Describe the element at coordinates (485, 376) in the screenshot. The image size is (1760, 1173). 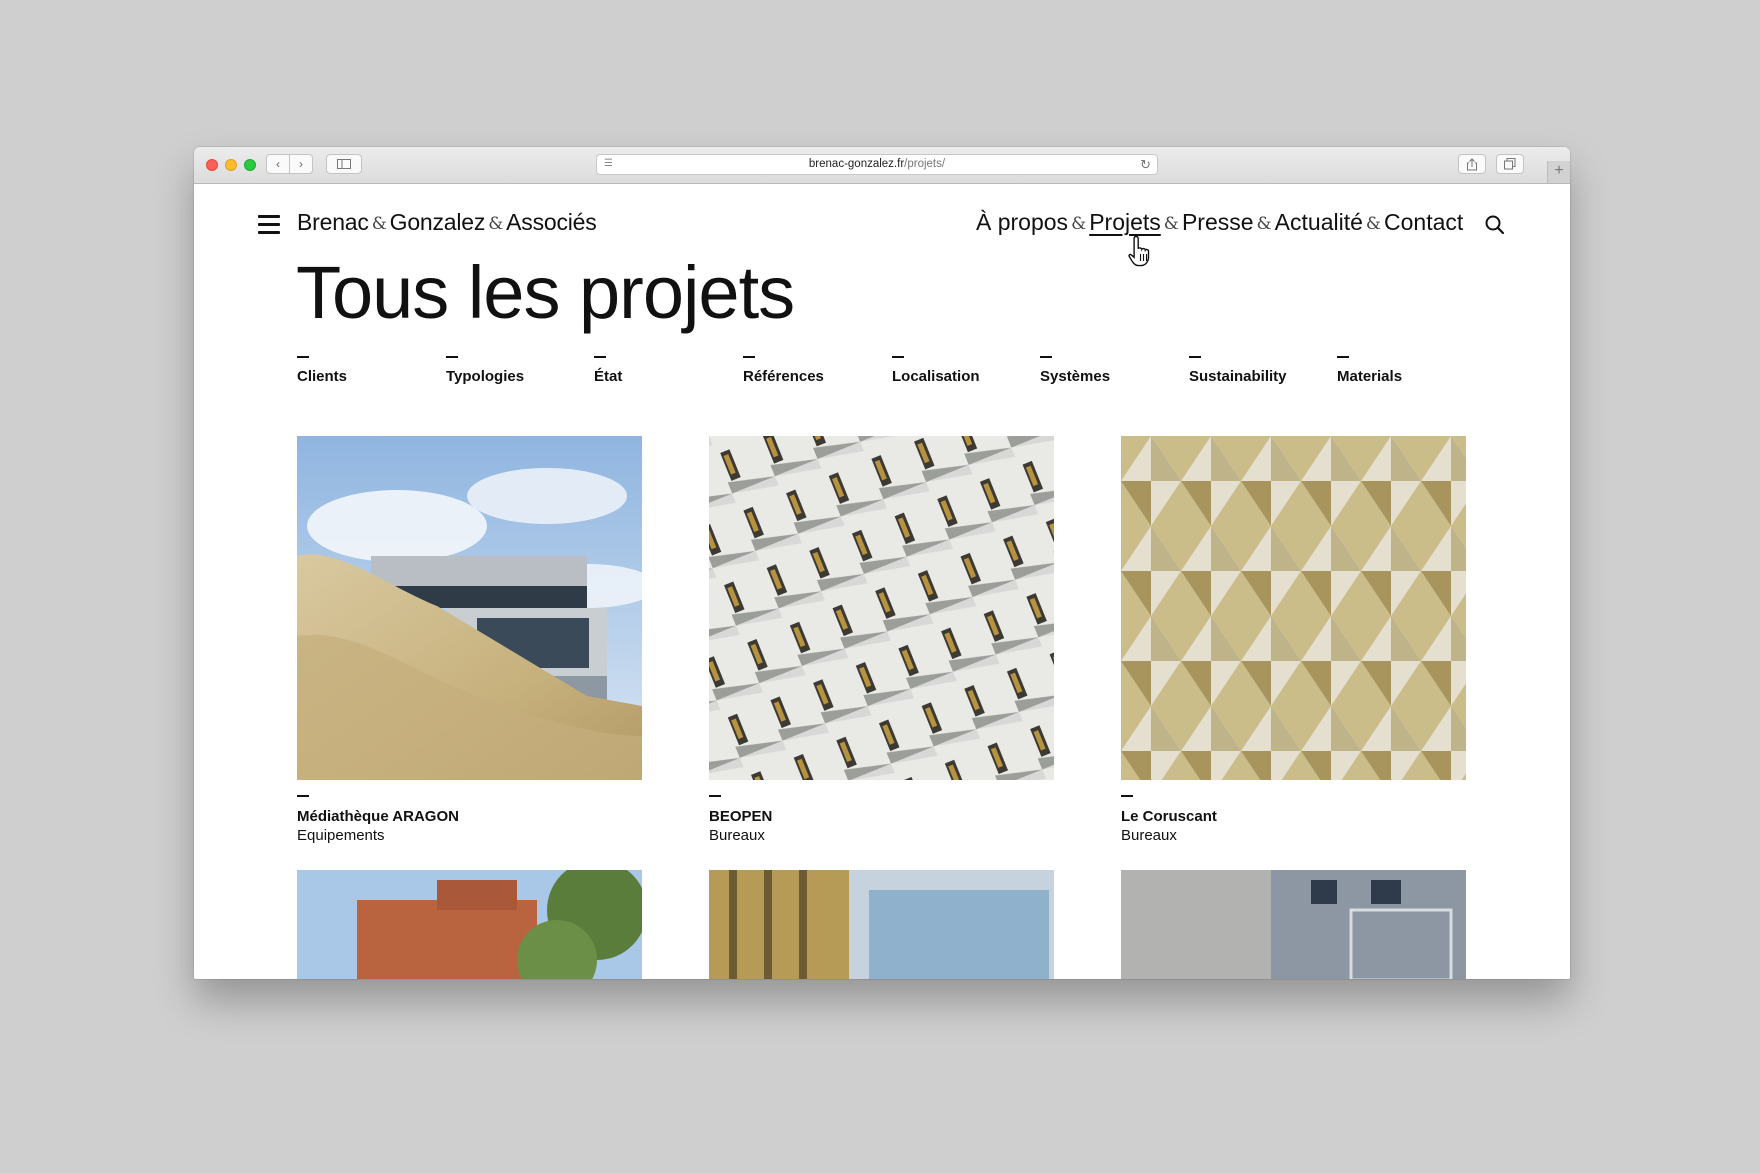
I see `filter-label: Typologies` at that location.